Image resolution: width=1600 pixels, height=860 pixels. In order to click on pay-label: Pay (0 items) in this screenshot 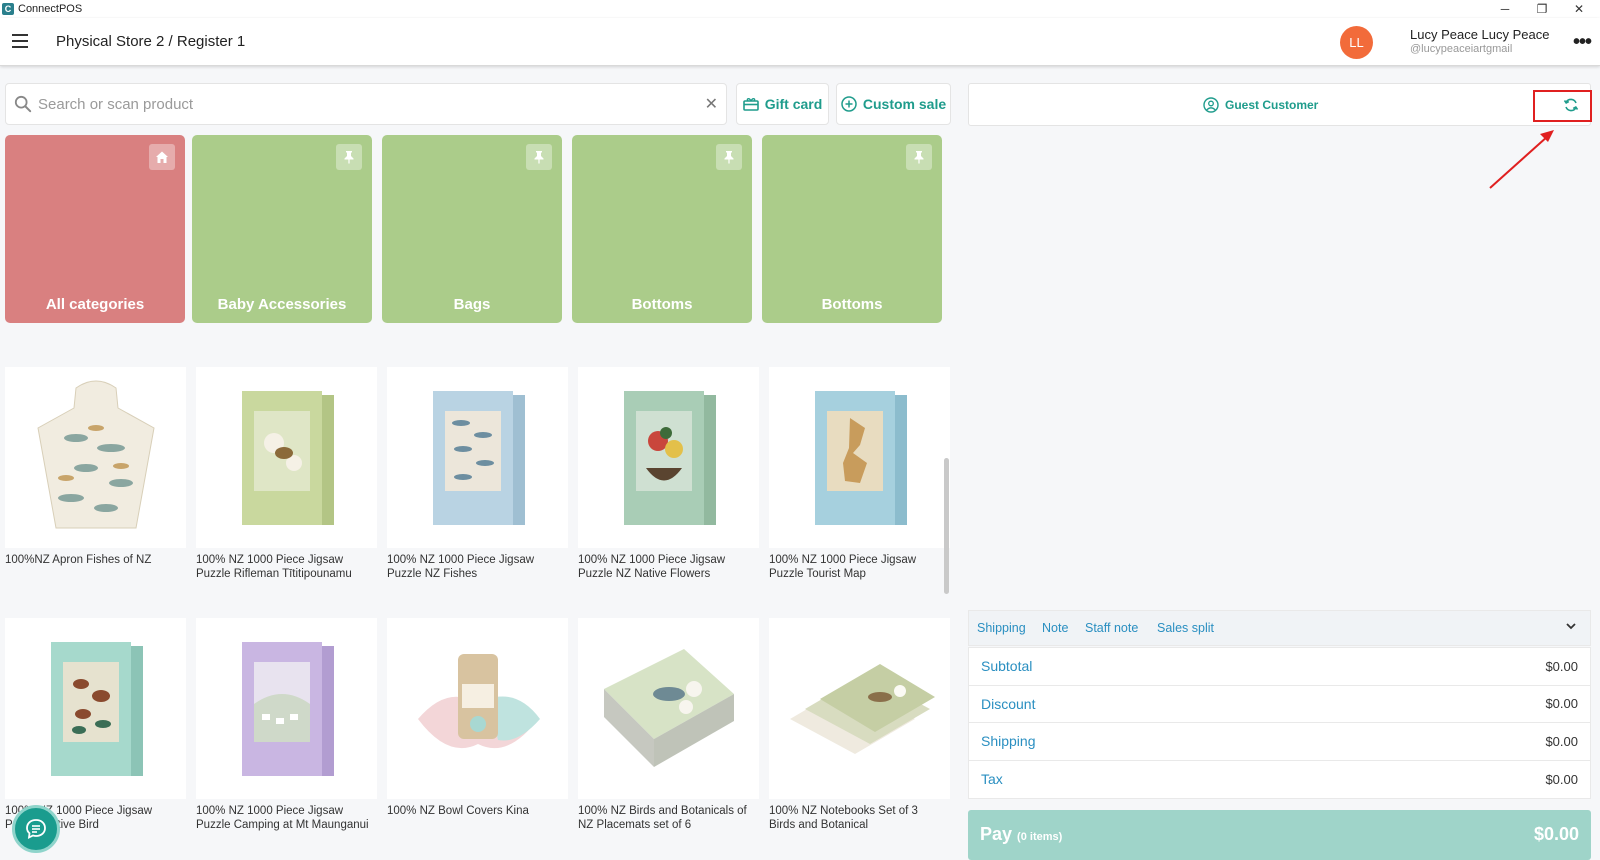, I will do `click(1021, 834)`.